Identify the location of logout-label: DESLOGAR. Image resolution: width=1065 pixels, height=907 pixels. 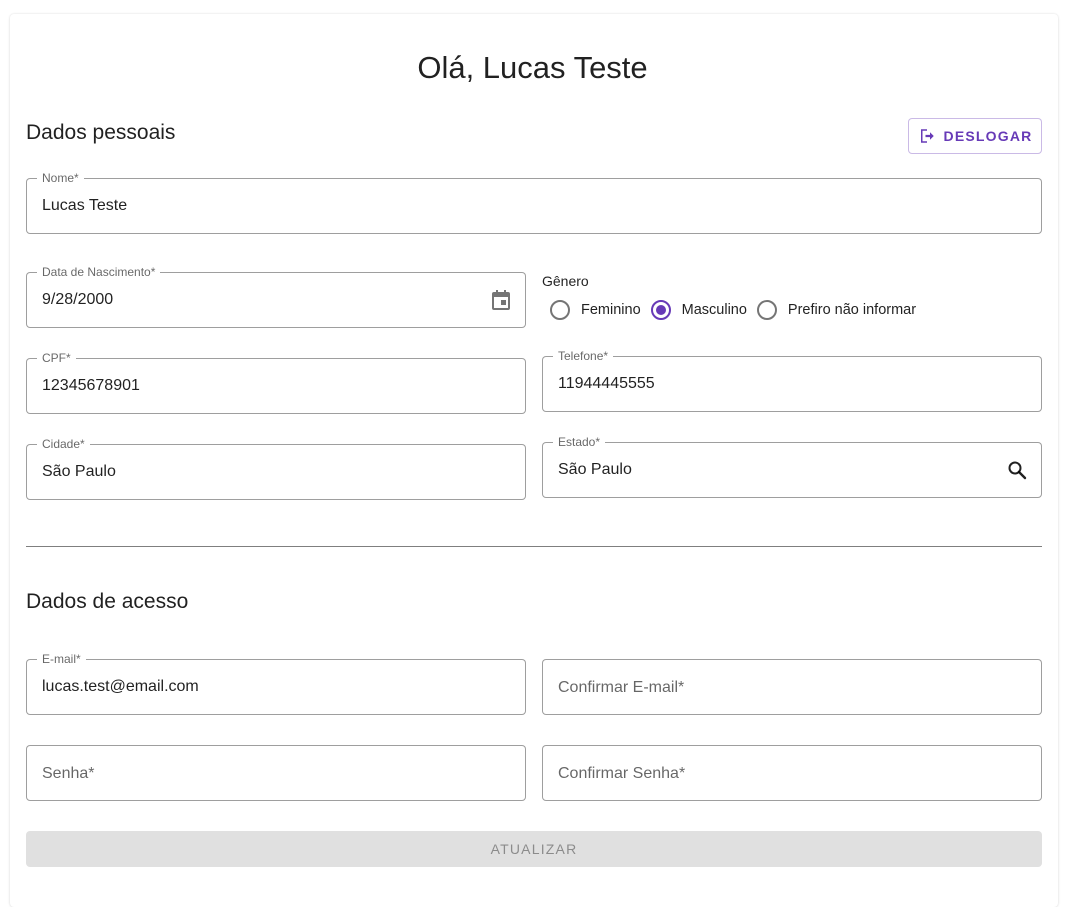
(988, 136).